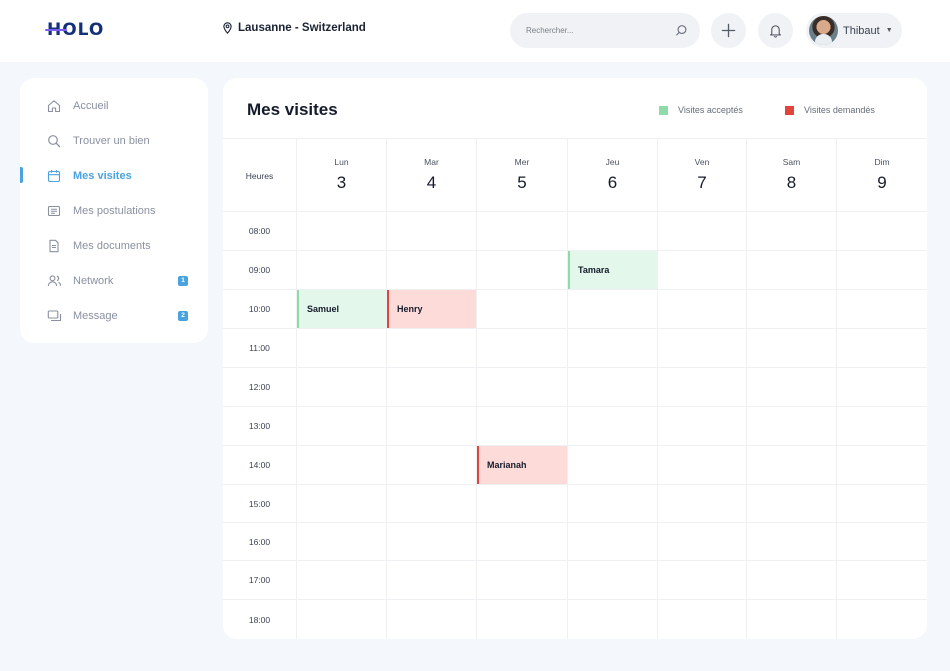  What do you see at coordinates (410, 309) in the screenshot?
I see `visit-event-label: Henry` at bounding box center [410, 309].